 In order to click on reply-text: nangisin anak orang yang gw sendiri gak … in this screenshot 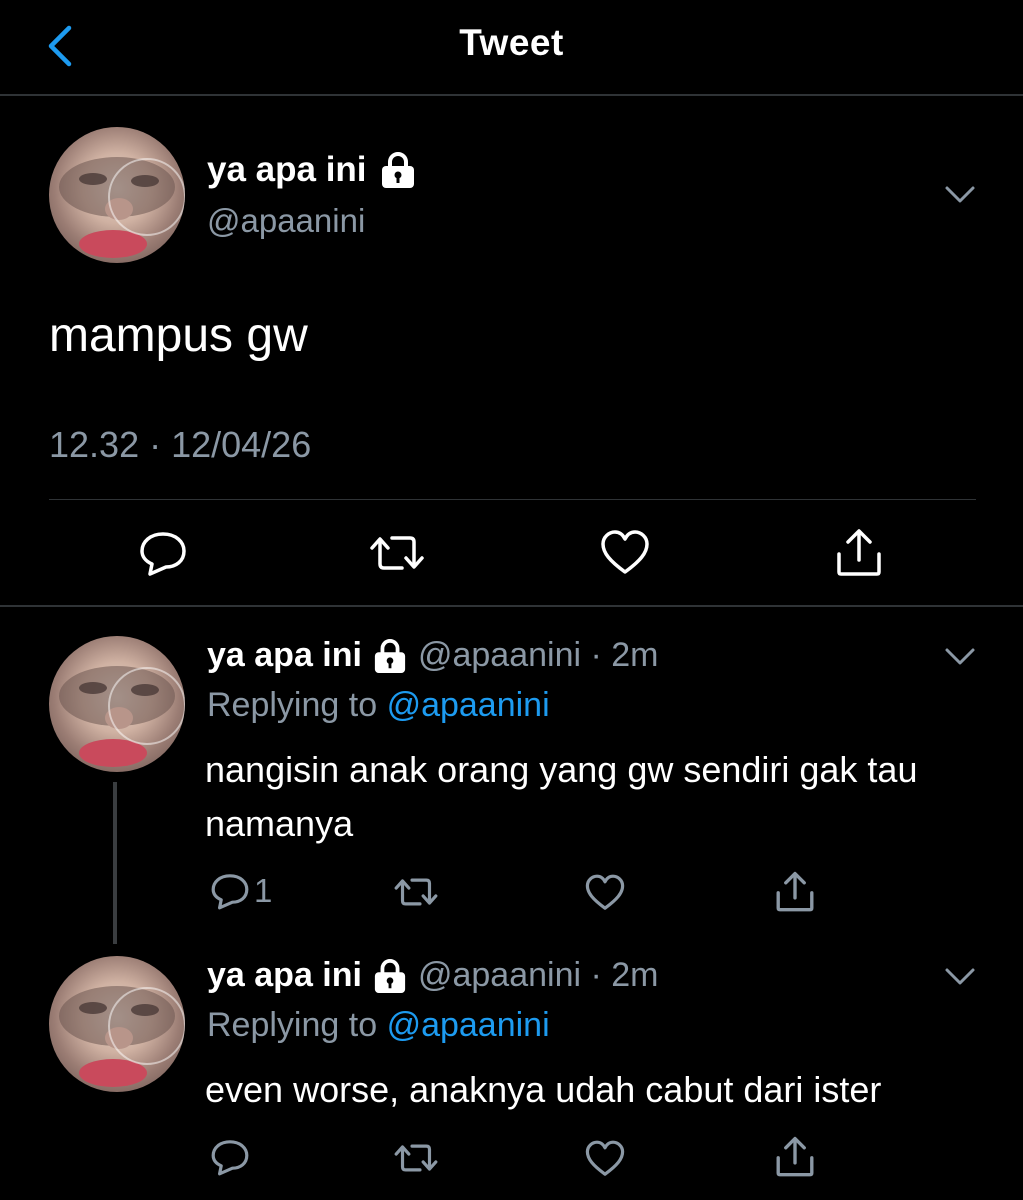, I will do `click(561, 796)`.